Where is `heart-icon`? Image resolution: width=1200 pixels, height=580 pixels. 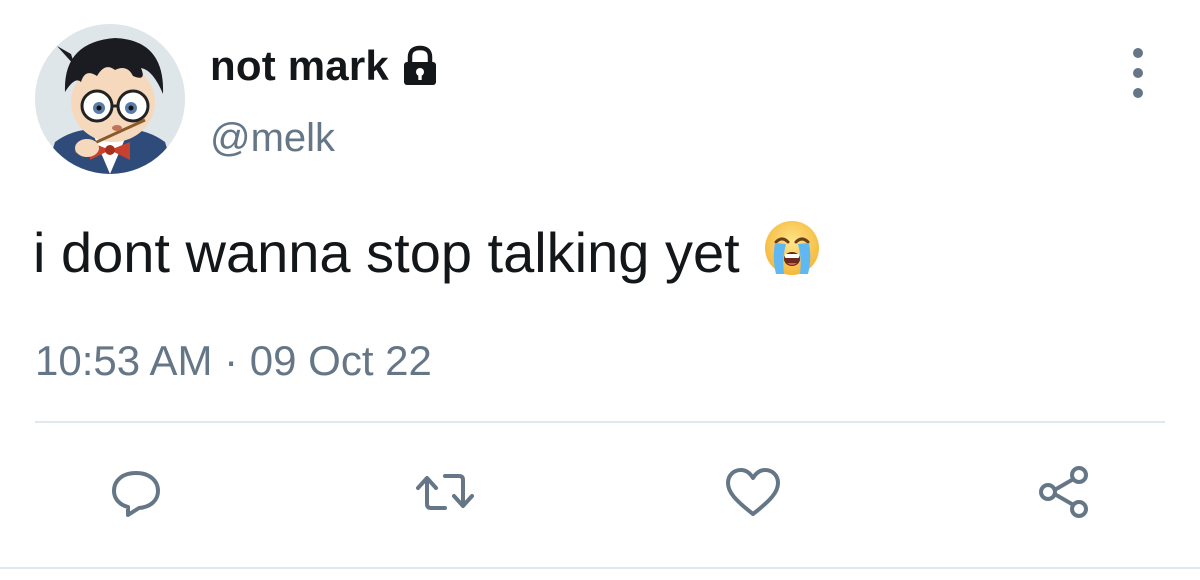
heart-icon is located at coordinates (753, 492).